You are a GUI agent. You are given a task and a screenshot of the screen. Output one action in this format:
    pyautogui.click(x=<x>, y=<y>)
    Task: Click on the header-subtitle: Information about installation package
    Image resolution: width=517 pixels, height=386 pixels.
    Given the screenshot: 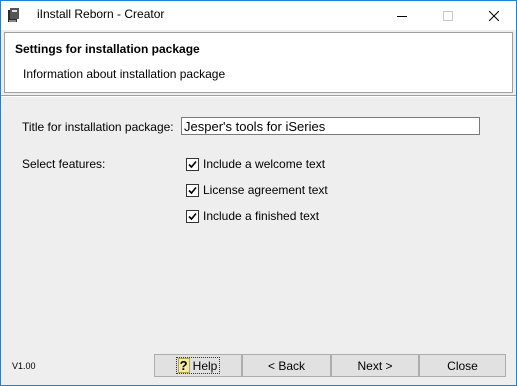 What is the action you would take?
    pyautogui.click(x=124, y=74)
    